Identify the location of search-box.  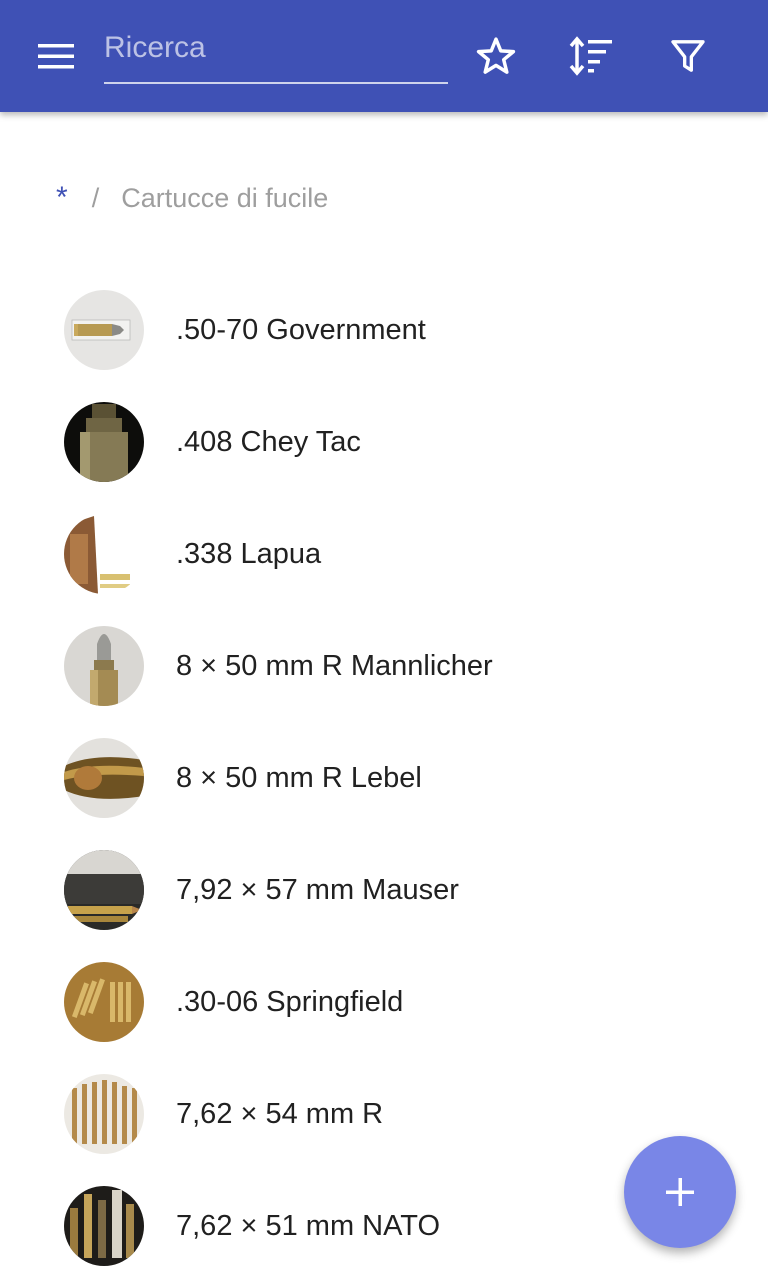
(276, 53).